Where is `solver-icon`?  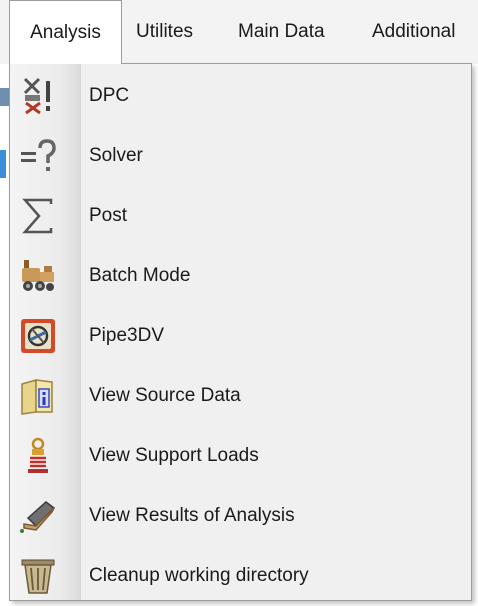 solver-icon is located at coordinates (38, 156).